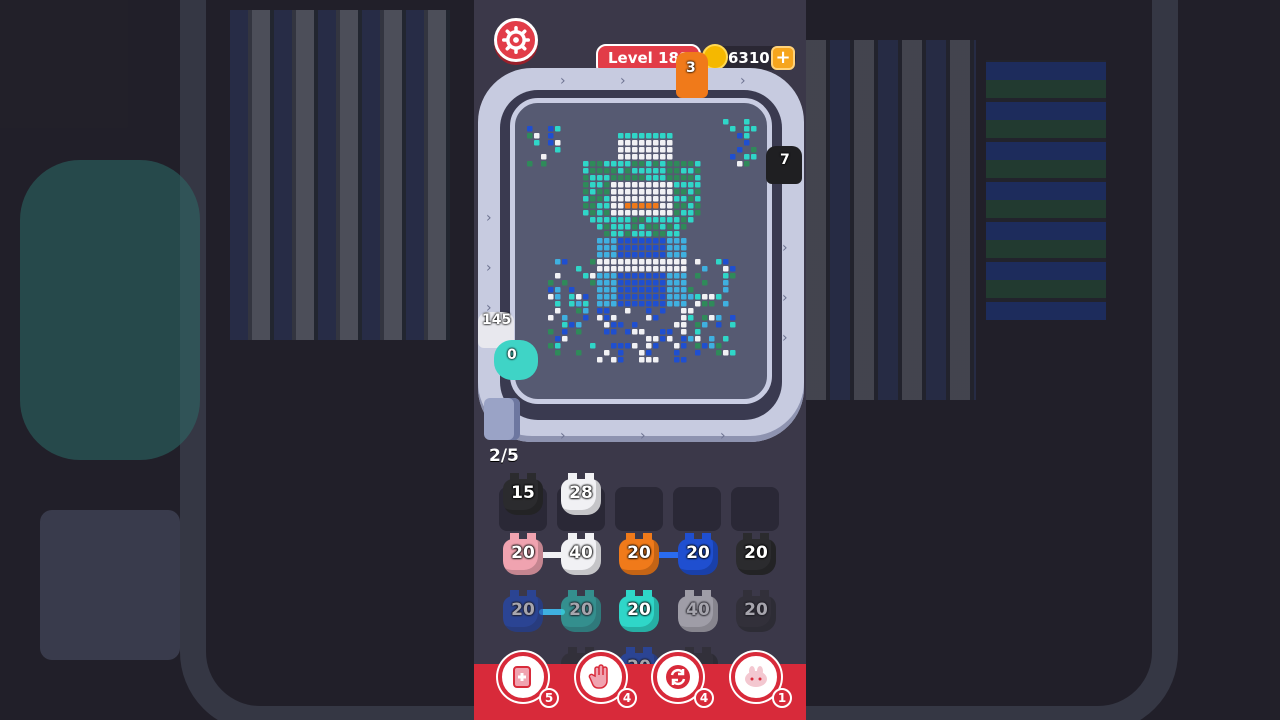  Describe the element at coordinates (755, 509) in the screenshot. I see `slot` at that location.